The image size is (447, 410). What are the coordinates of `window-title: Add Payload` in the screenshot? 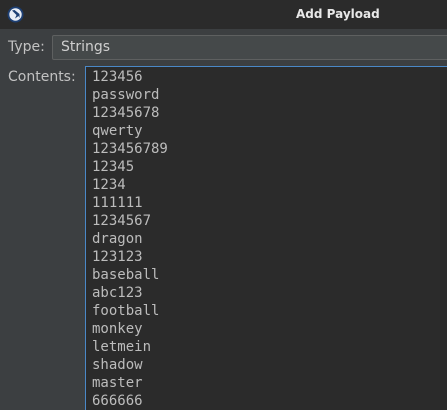 It's located at (338, 14).